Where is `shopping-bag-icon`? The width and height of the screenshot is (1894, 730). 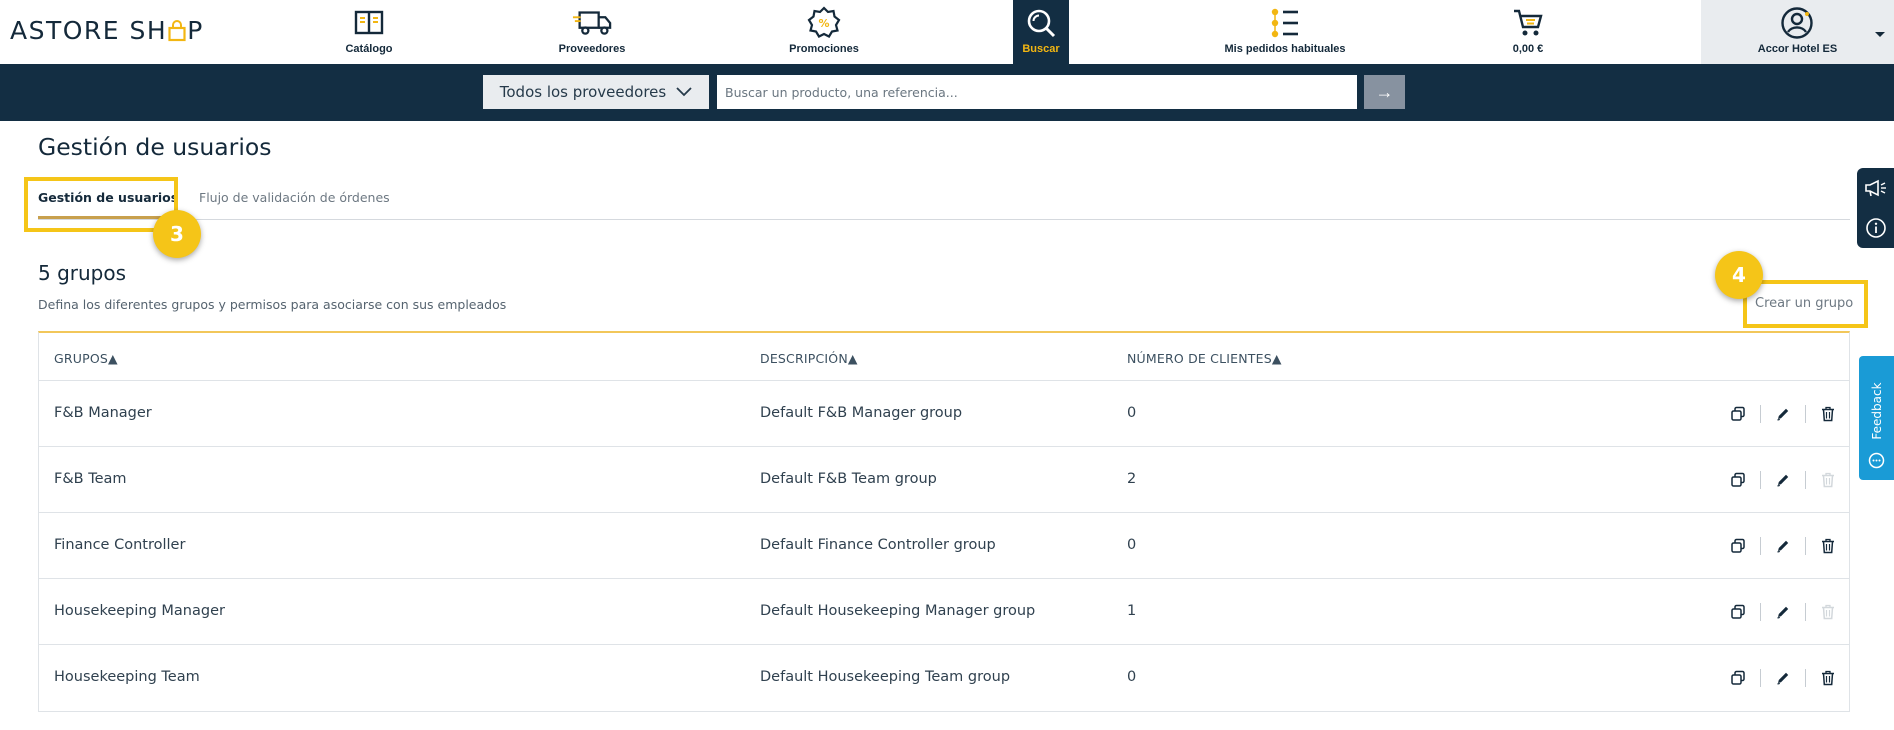 shopping-bag-icon is located at coordinates (177, 30).